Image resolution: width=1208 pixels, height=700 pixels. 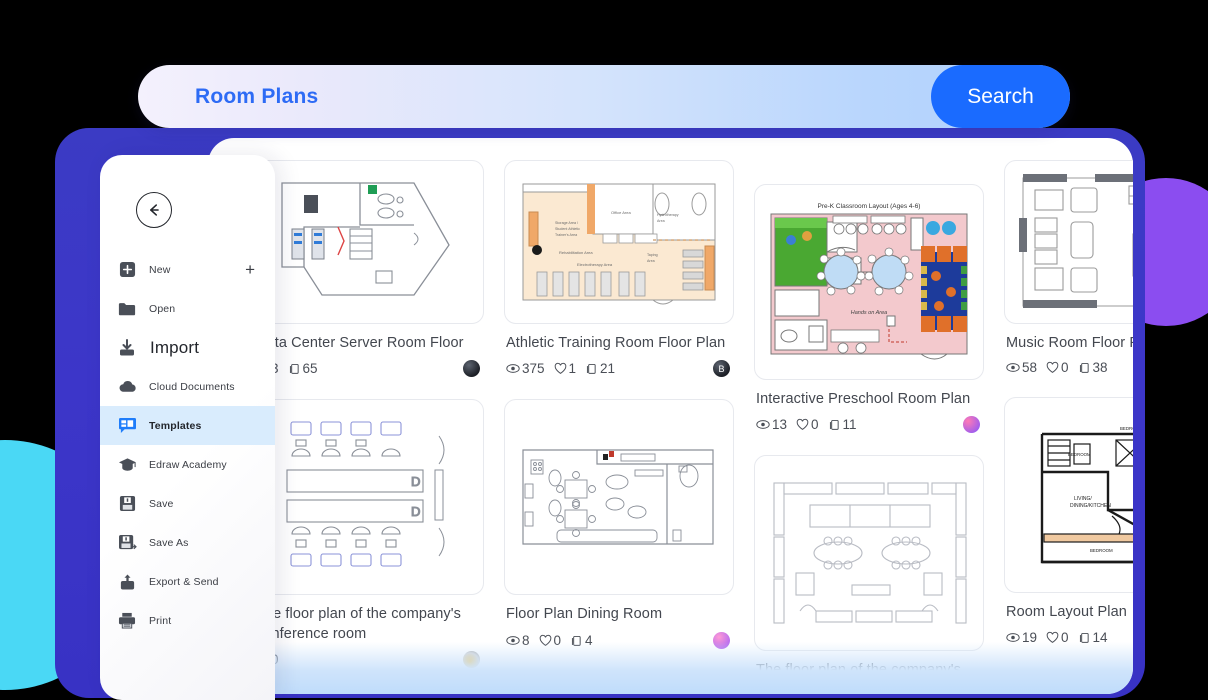 What do you see at coordinates (162, 308) in the screenshot?
I see `sidebar-item-label: Open` at bounding box center [162, 308].